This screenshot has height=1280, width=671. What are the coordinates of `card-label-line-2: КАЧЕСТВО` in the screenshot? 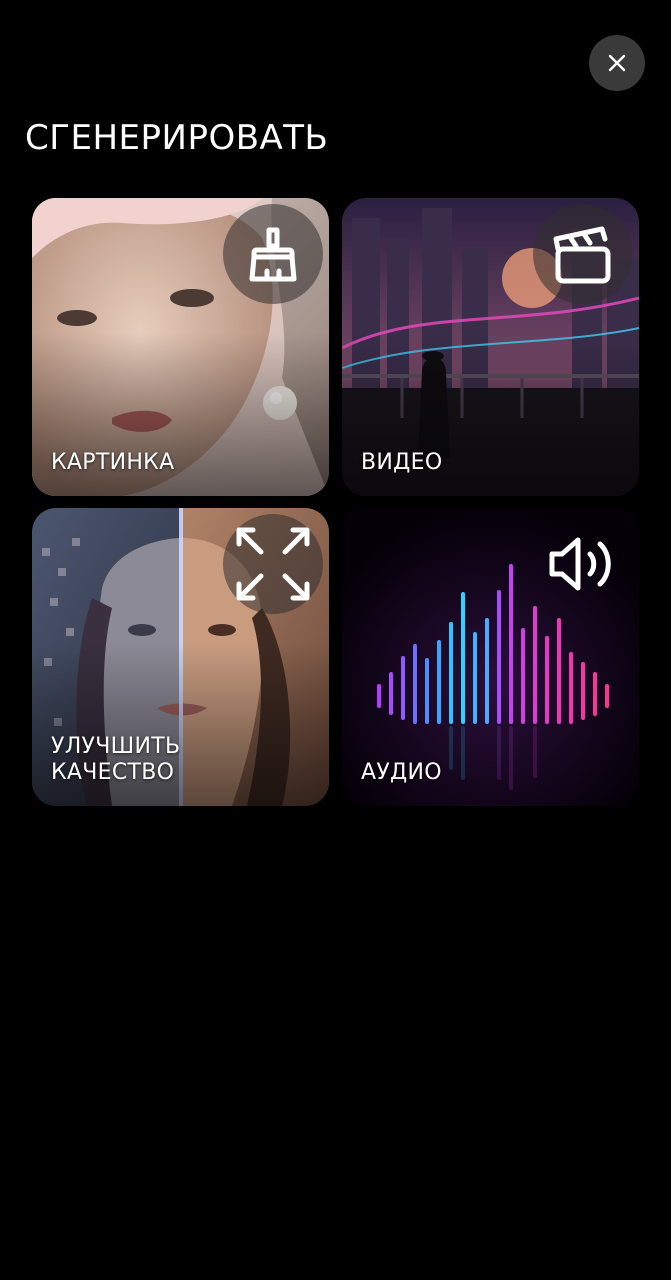 It's located at (113, 772).